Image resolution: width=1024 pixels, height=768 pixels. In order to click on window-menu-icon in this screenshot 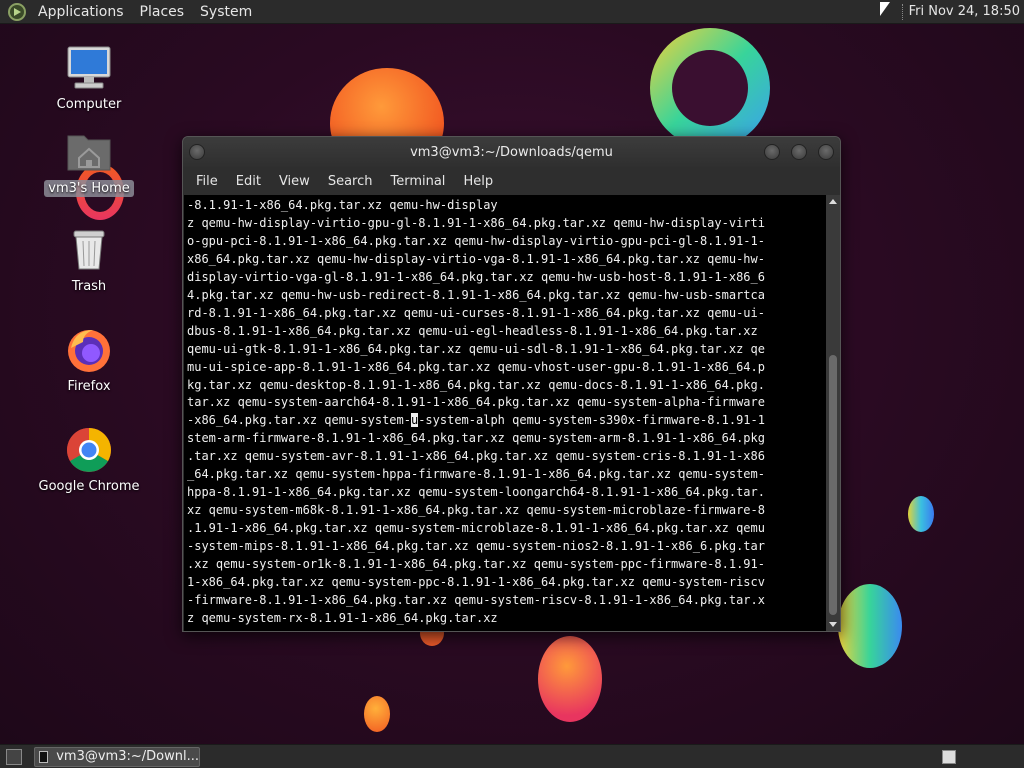, I will do `click(197, 152)`.